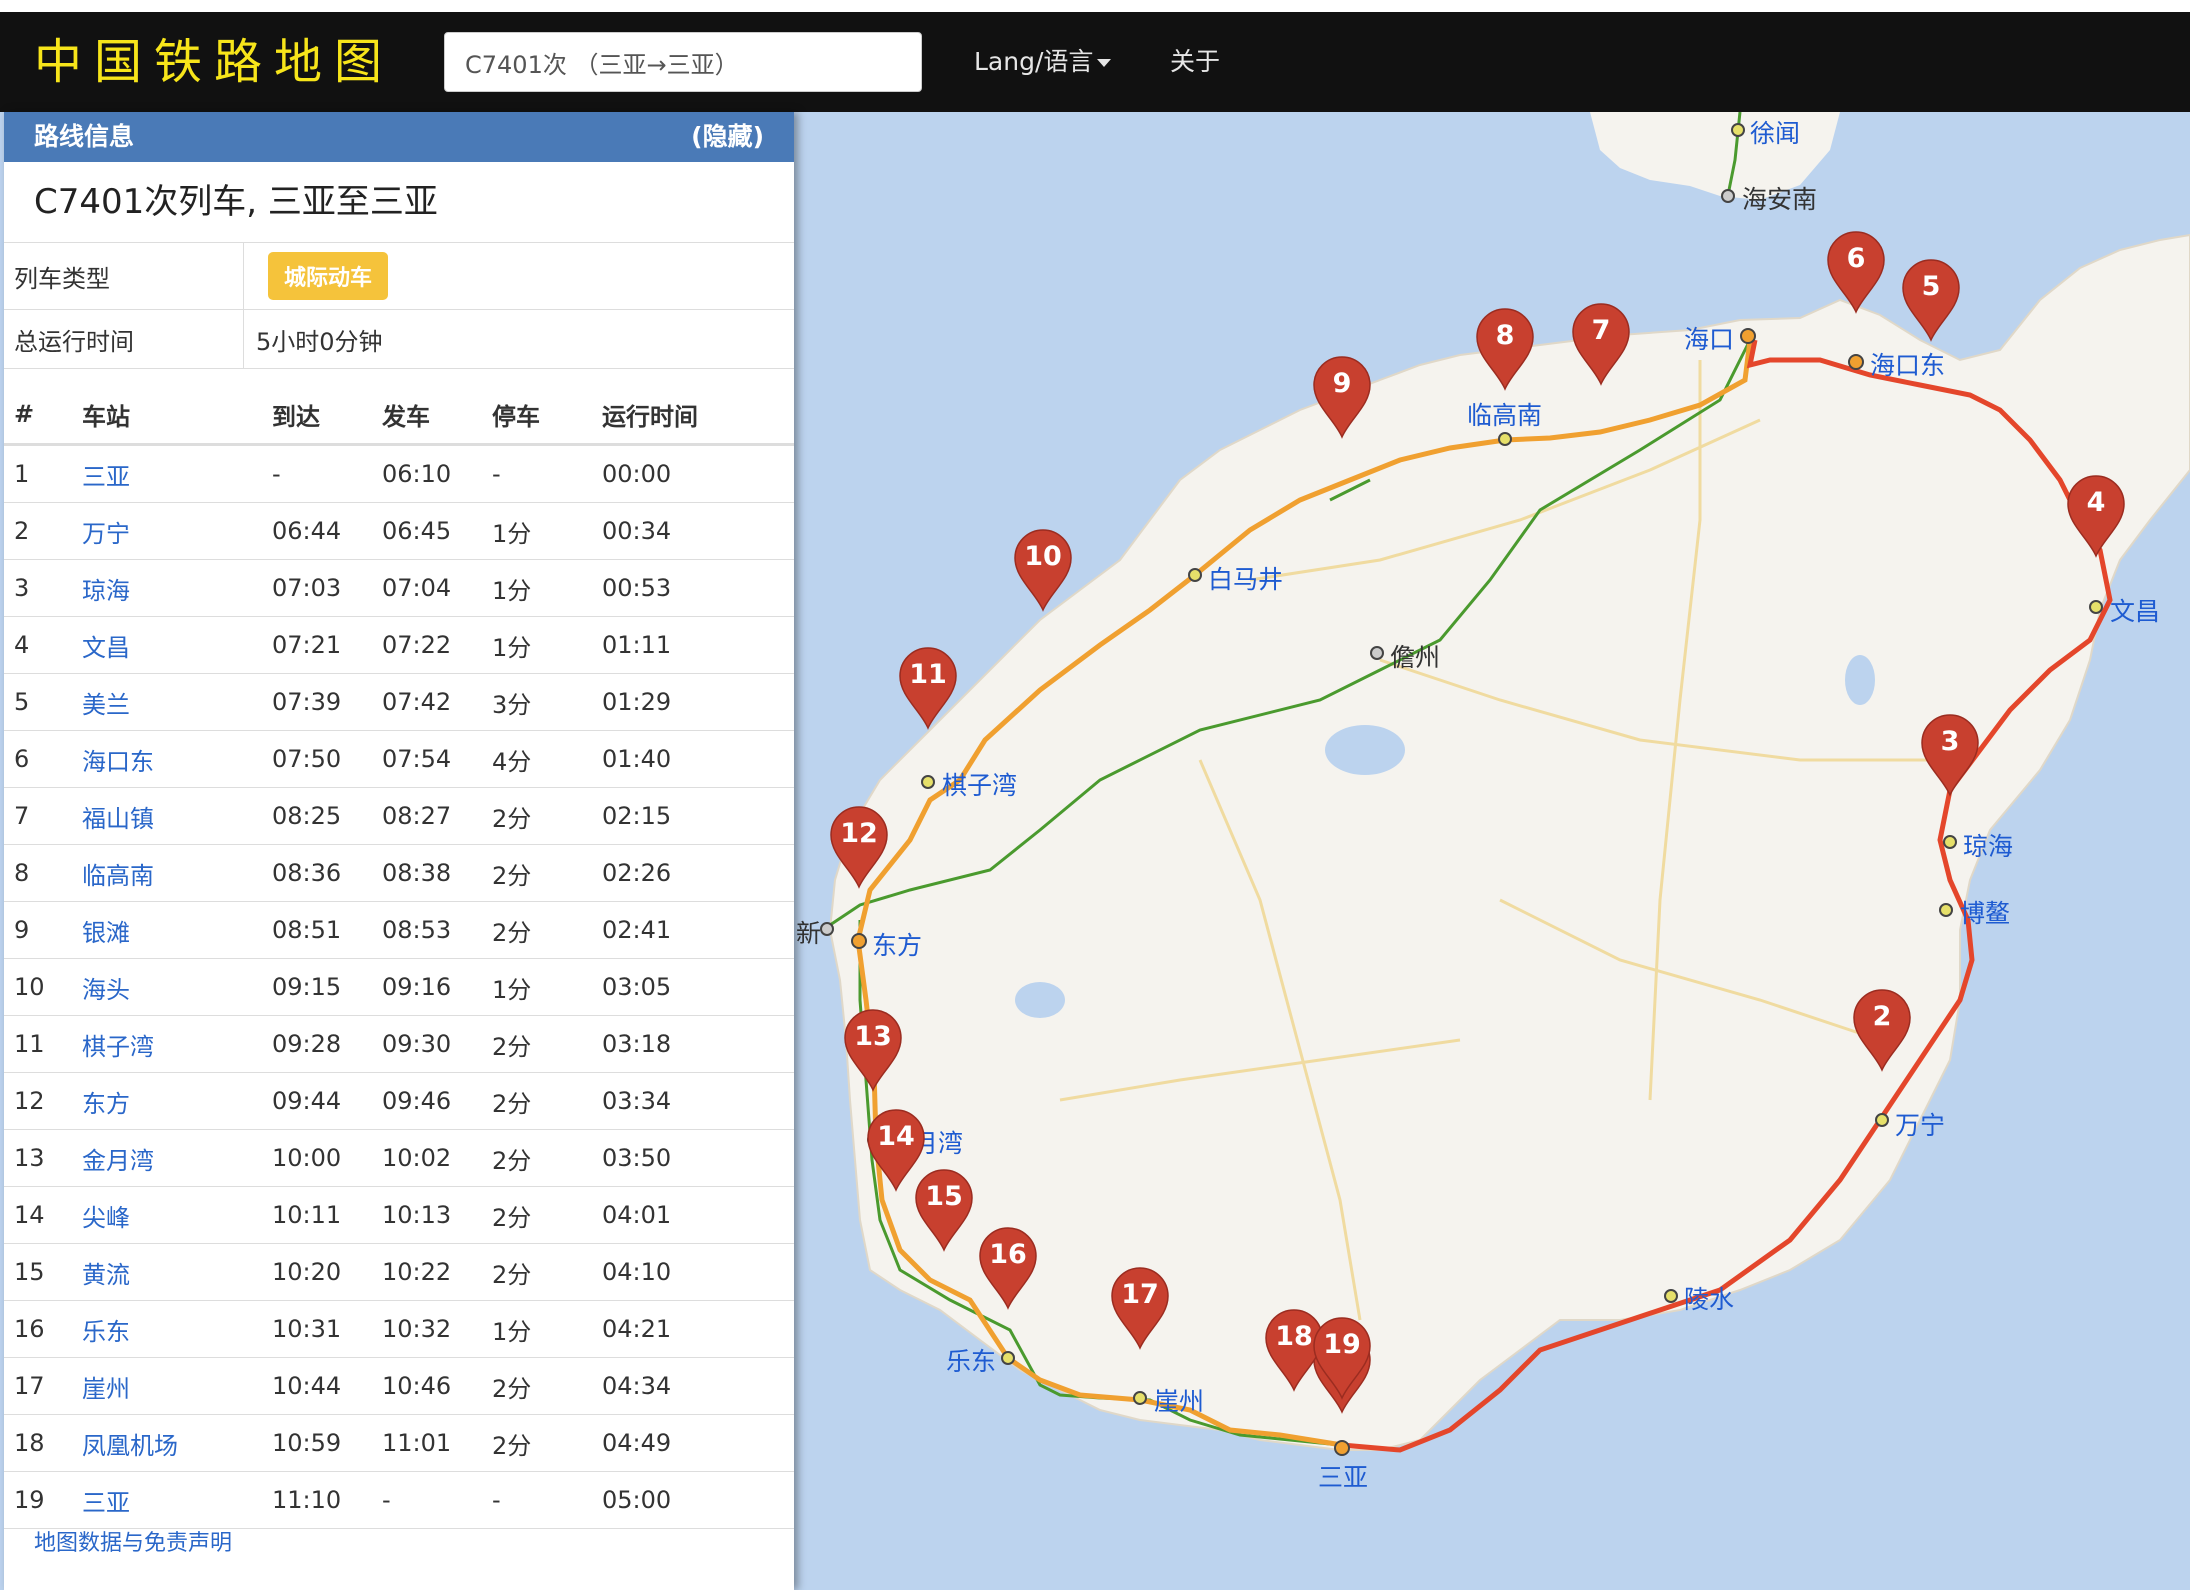 The width and height of the screenshot is (2190, 1590). I want to click on row-station: 文昌, so click(177, 645).